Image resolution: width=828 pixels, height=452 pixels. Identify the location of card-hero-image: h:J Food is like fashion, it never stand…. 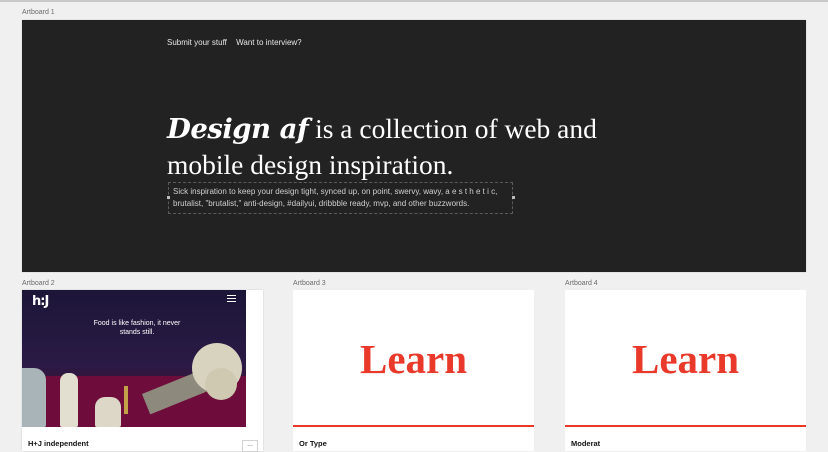
(134, 358).